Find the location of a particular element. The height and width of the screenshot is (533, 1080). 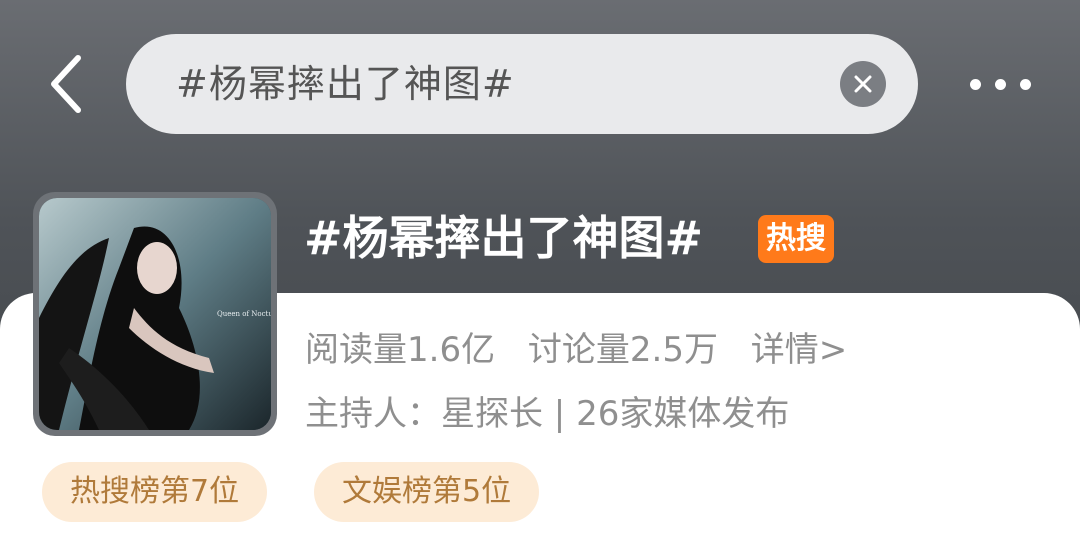

search-query-text: #杨幂摔出了神图# is located at coordinates (345, 84).